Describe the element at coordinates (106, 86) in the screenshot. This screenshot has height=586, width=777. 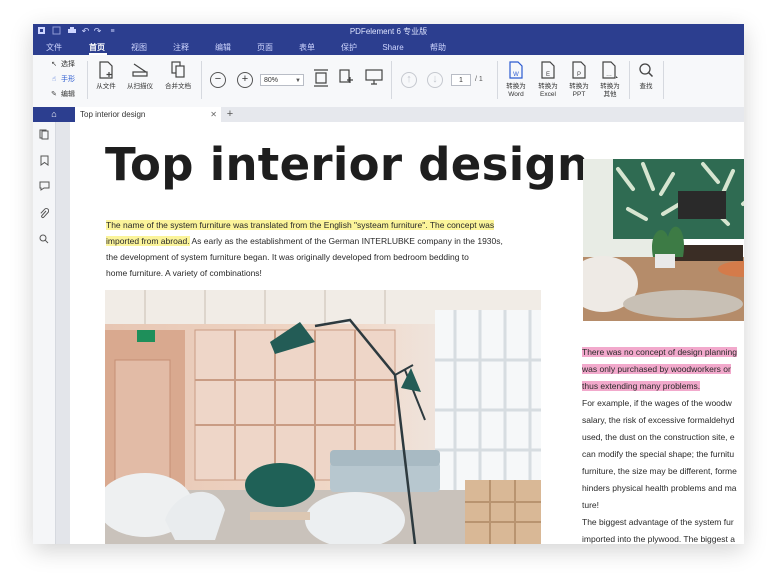
I see `from-file-label: 从文件` at that location.